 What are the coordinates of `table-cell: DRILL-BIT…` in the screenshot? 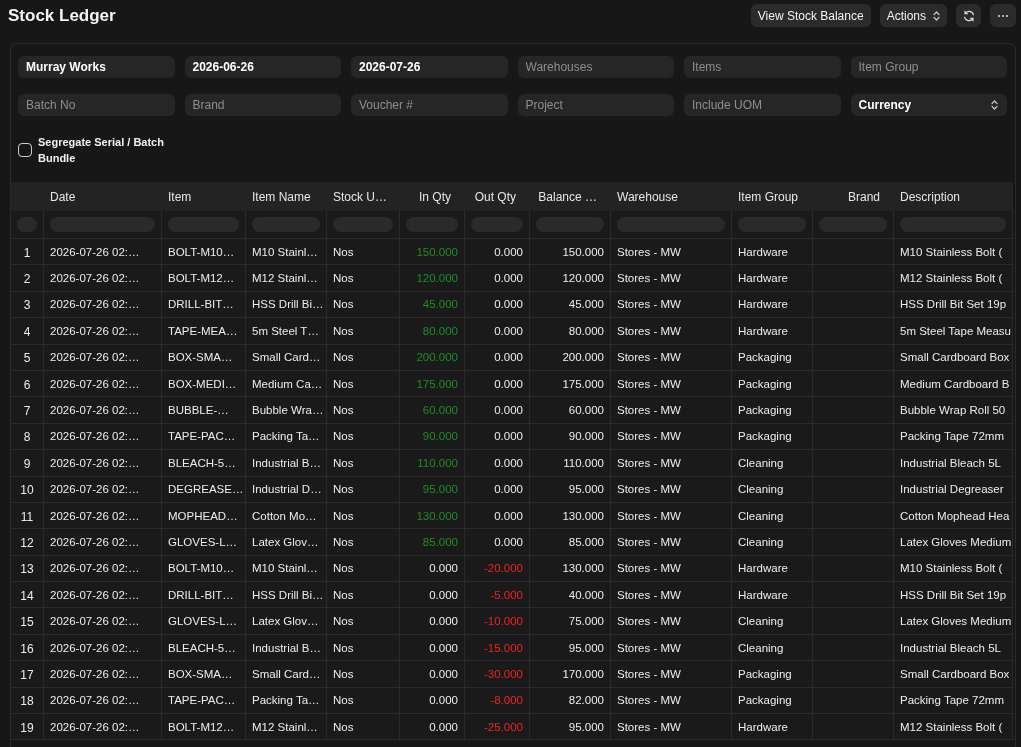 It's located at (204, 595).